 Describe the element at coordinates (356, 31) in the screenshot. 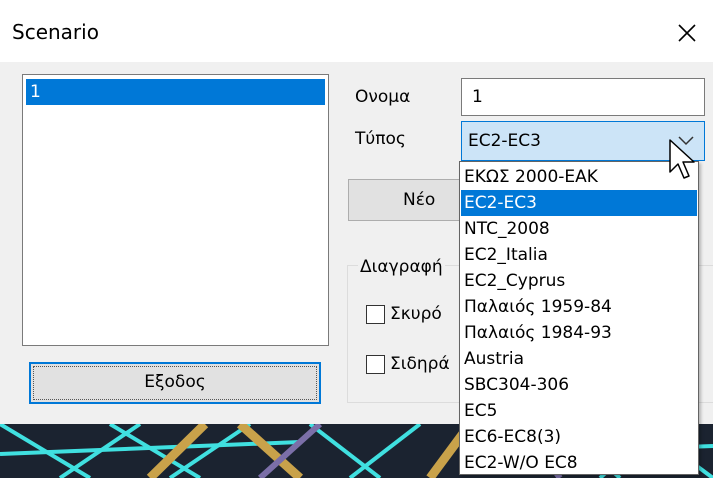

I see `title-bar` at that location.